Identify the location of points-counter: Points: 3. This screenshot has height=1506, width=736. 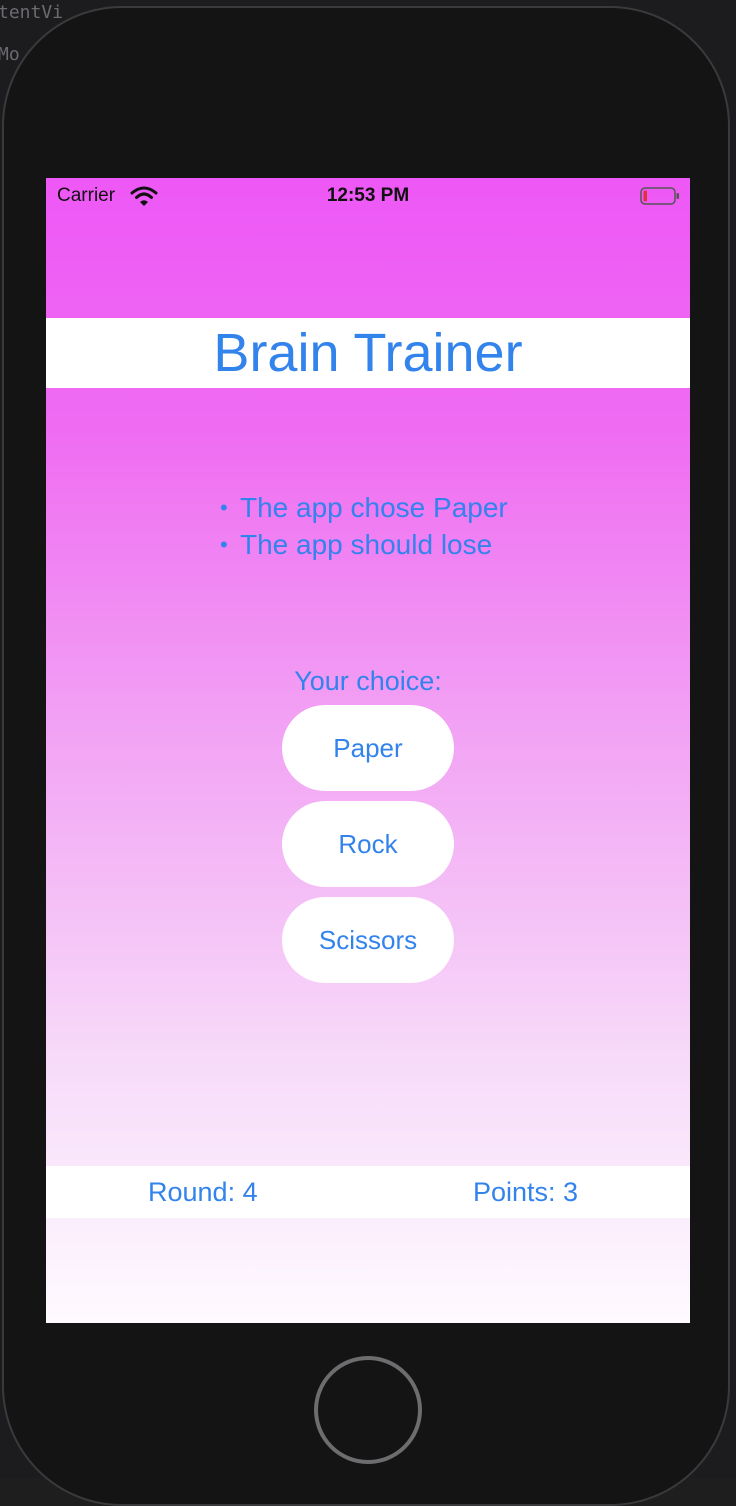
(526, 1192).